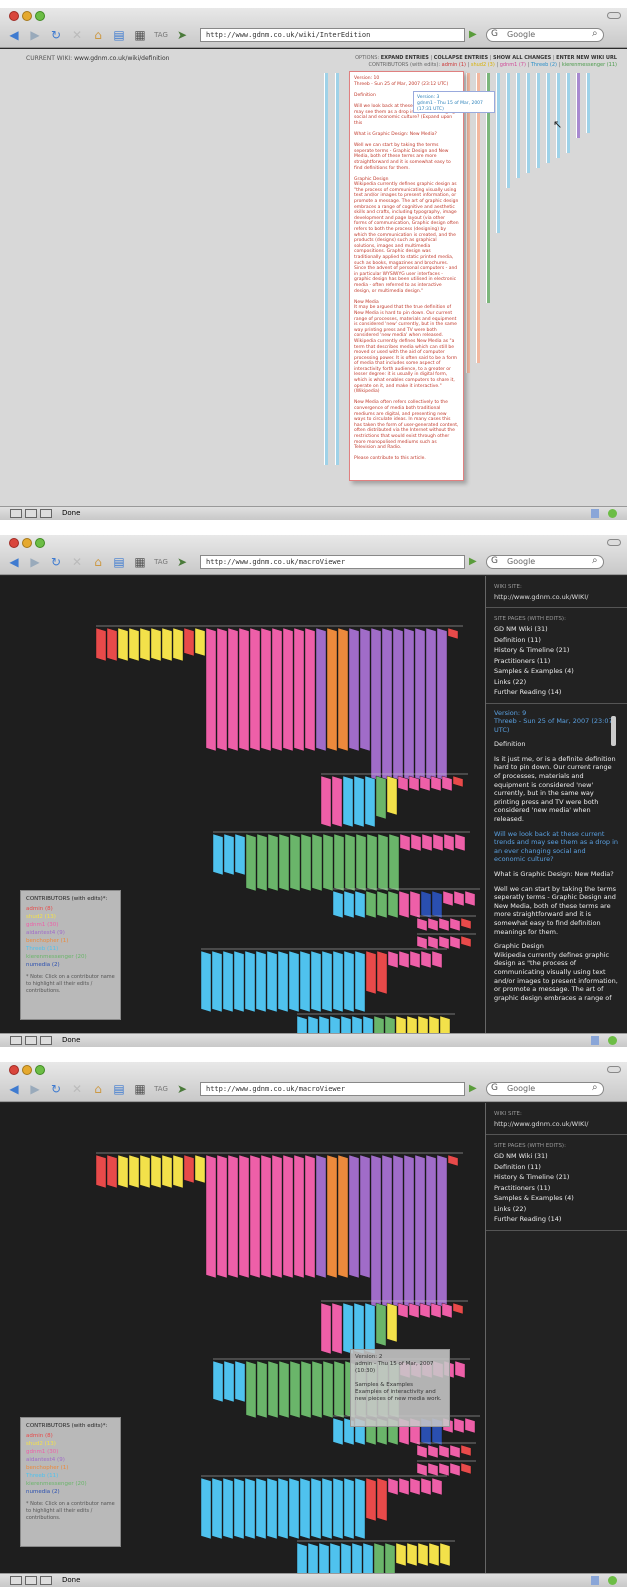  Describe the element at coordinates (595, 1087) in the screenshot. I see `search-icon: ⌕` at that location.